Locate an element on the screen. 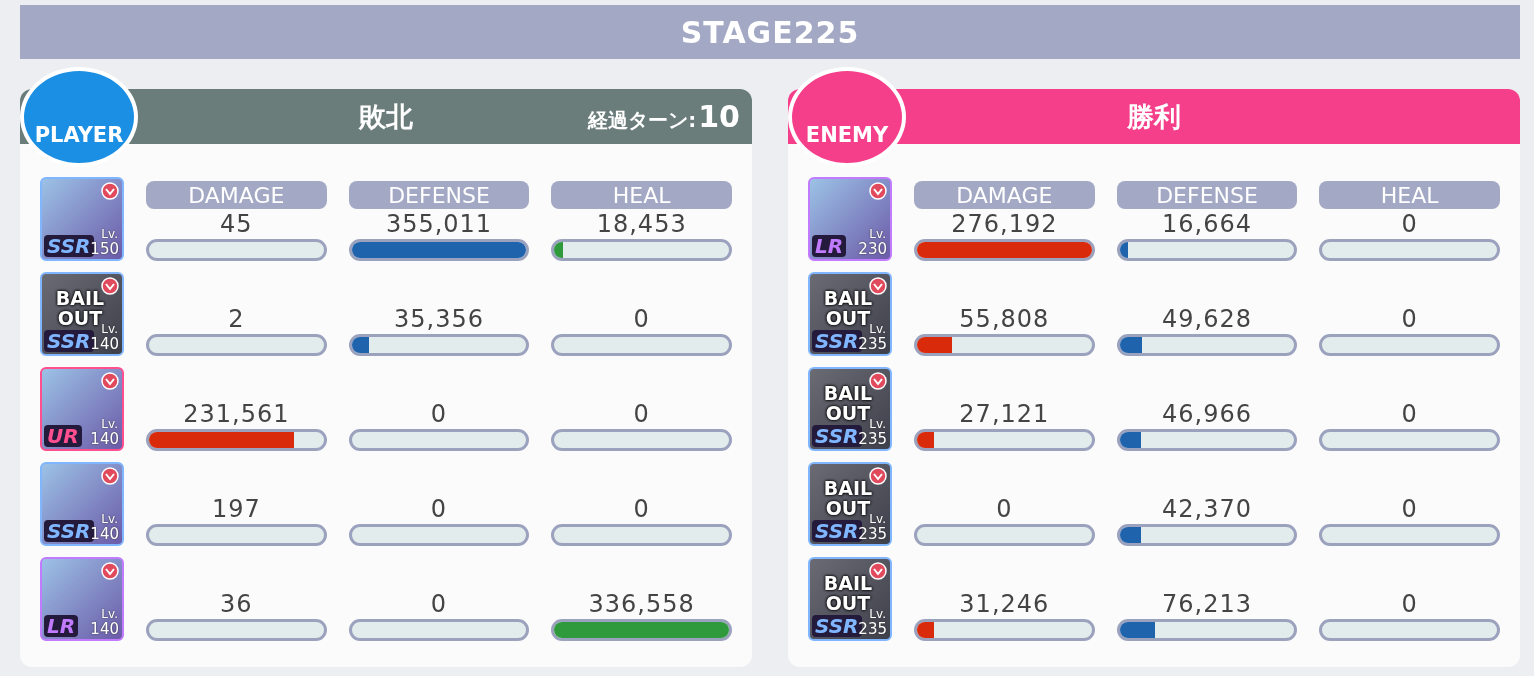 Image resolution: width=1534 pixels, height=676 pixels. stat-value: 31,246 is located at coordinates (1004, 604).